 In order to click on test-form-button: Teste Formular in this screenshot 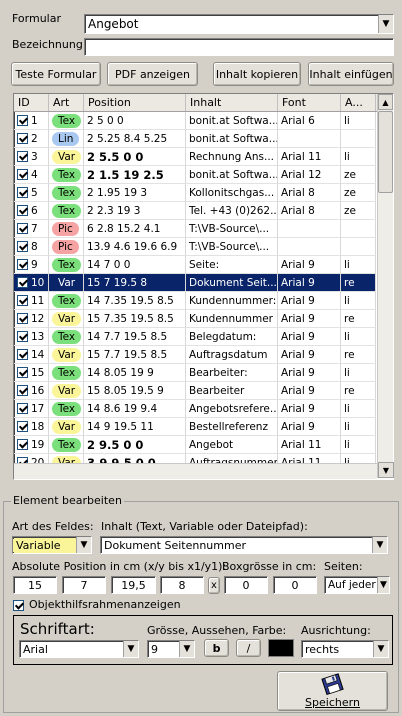, I will do `click(56, 74)`.